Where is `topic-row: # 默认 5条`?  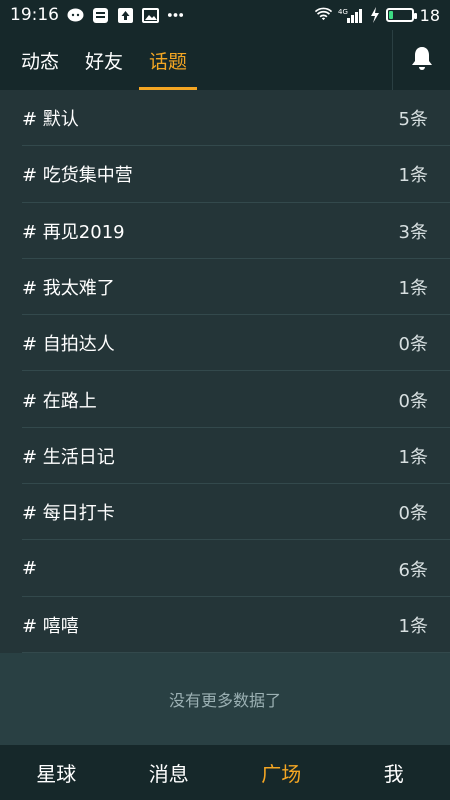
topic-row: # 默认 5条 is located at coordinates (225, 118).